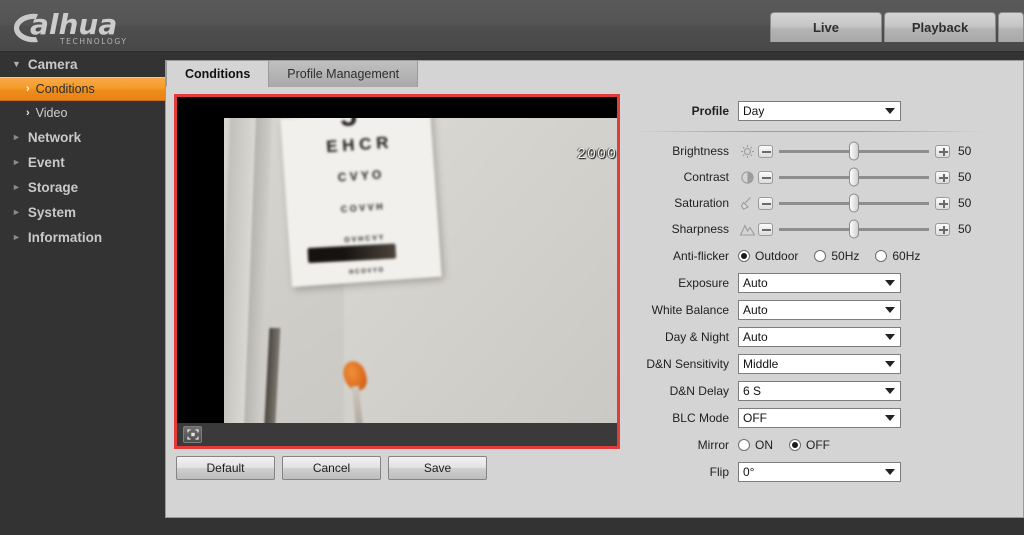 The width and height of the screenshot is (1024, 535). What do you see at coordinates (940, 27) in the screenshot?
I see `tab-playback: Playback` at bounding box center [940, 27].